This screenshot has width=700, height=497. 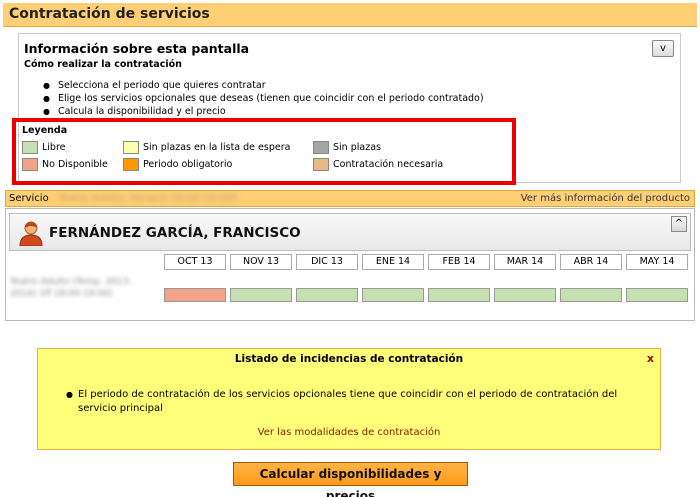 I want to click on month-header: ABR 14, so click(x=591, y=262).